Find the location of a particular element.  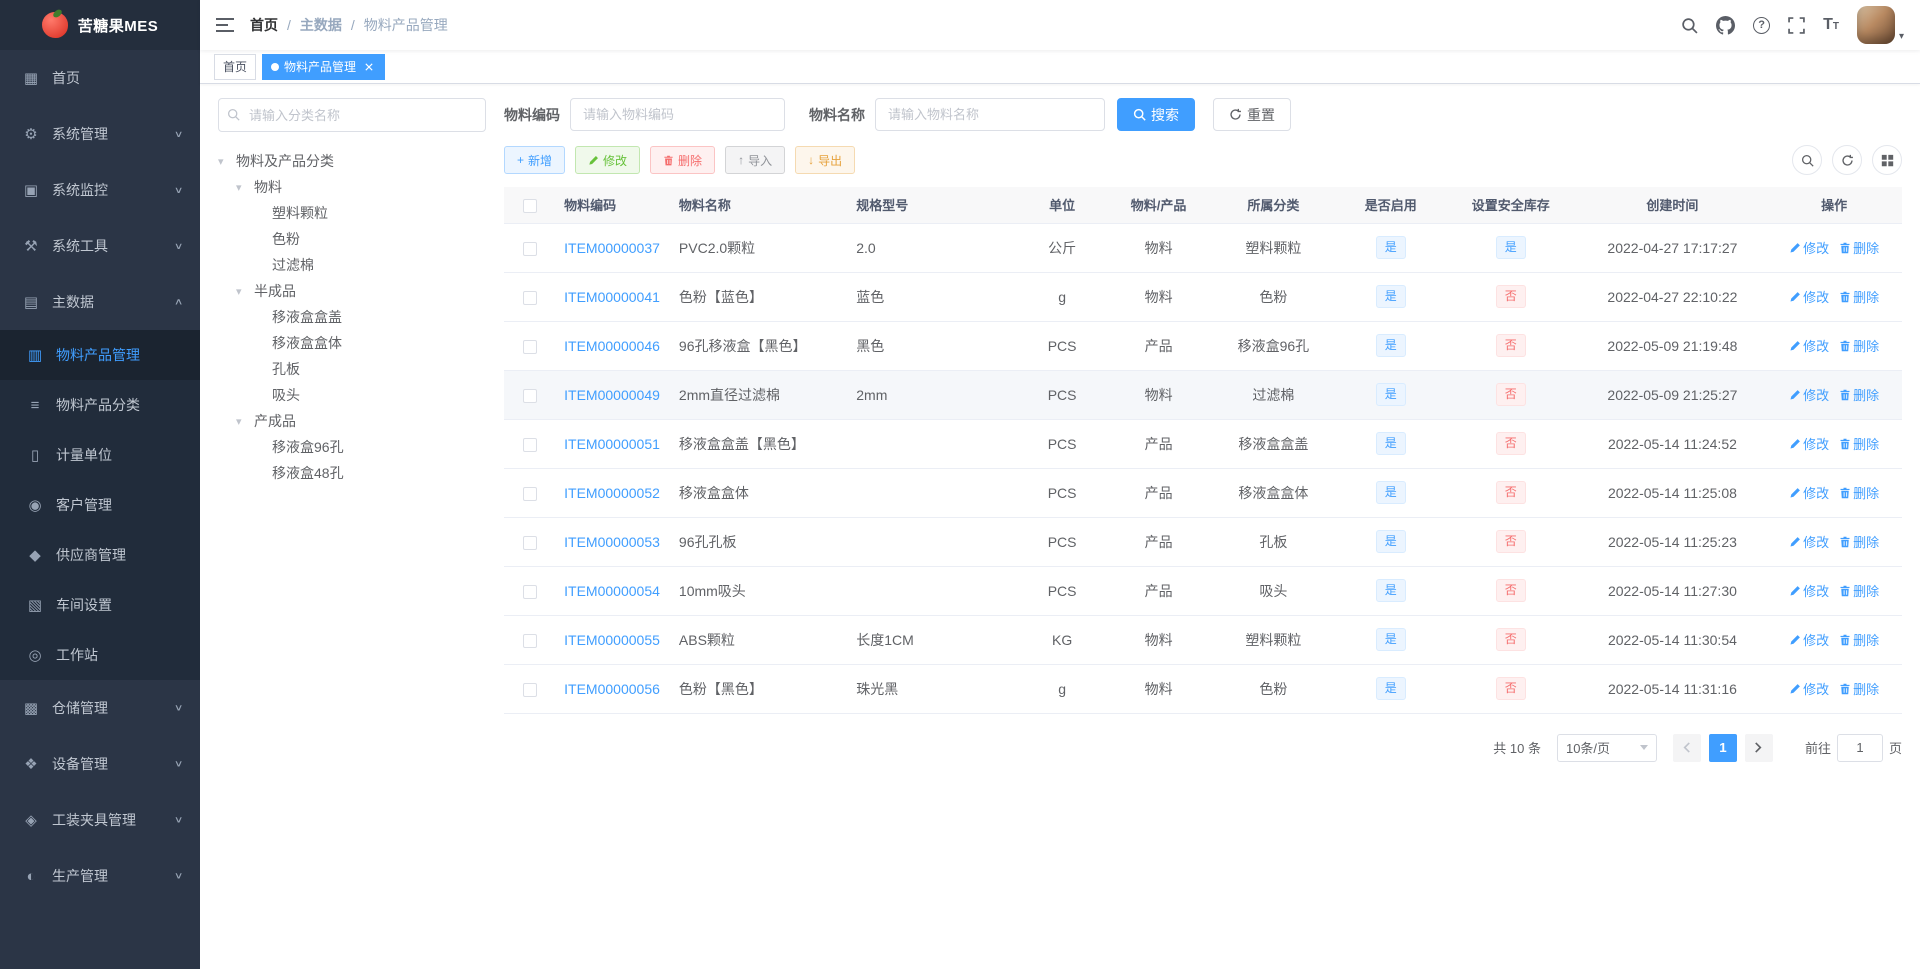

sidebar-item-system-admin: ⚙ 系统管理 ∨ is located at coordinates (100, 134).